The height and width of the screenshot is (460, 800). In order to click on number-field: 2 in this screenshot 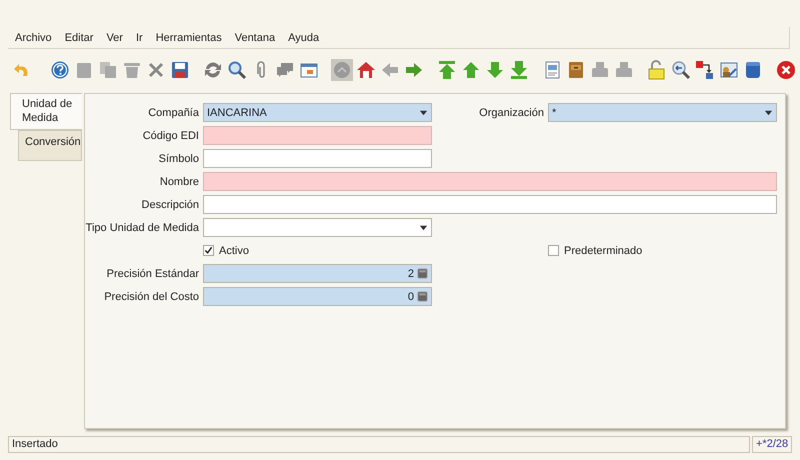, I will do `click(317, 273)`.